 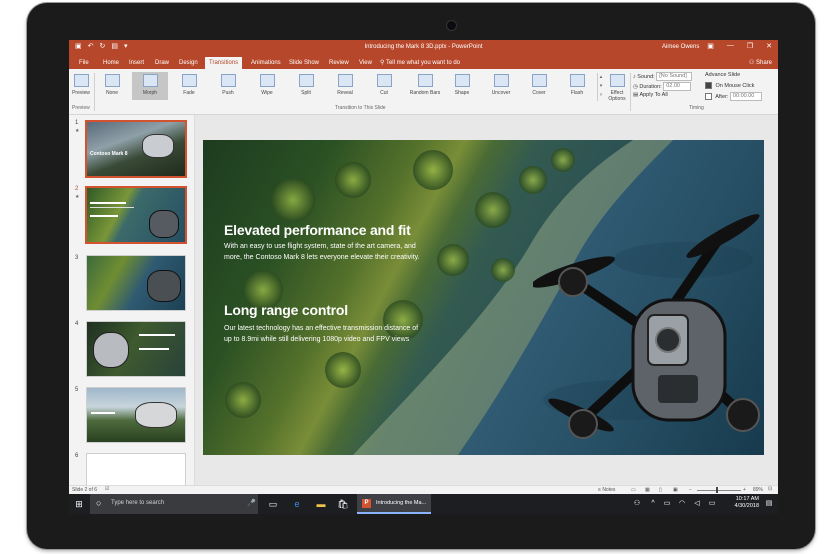 I want to click on notes-label: Notes, so click(x=609, y=490).